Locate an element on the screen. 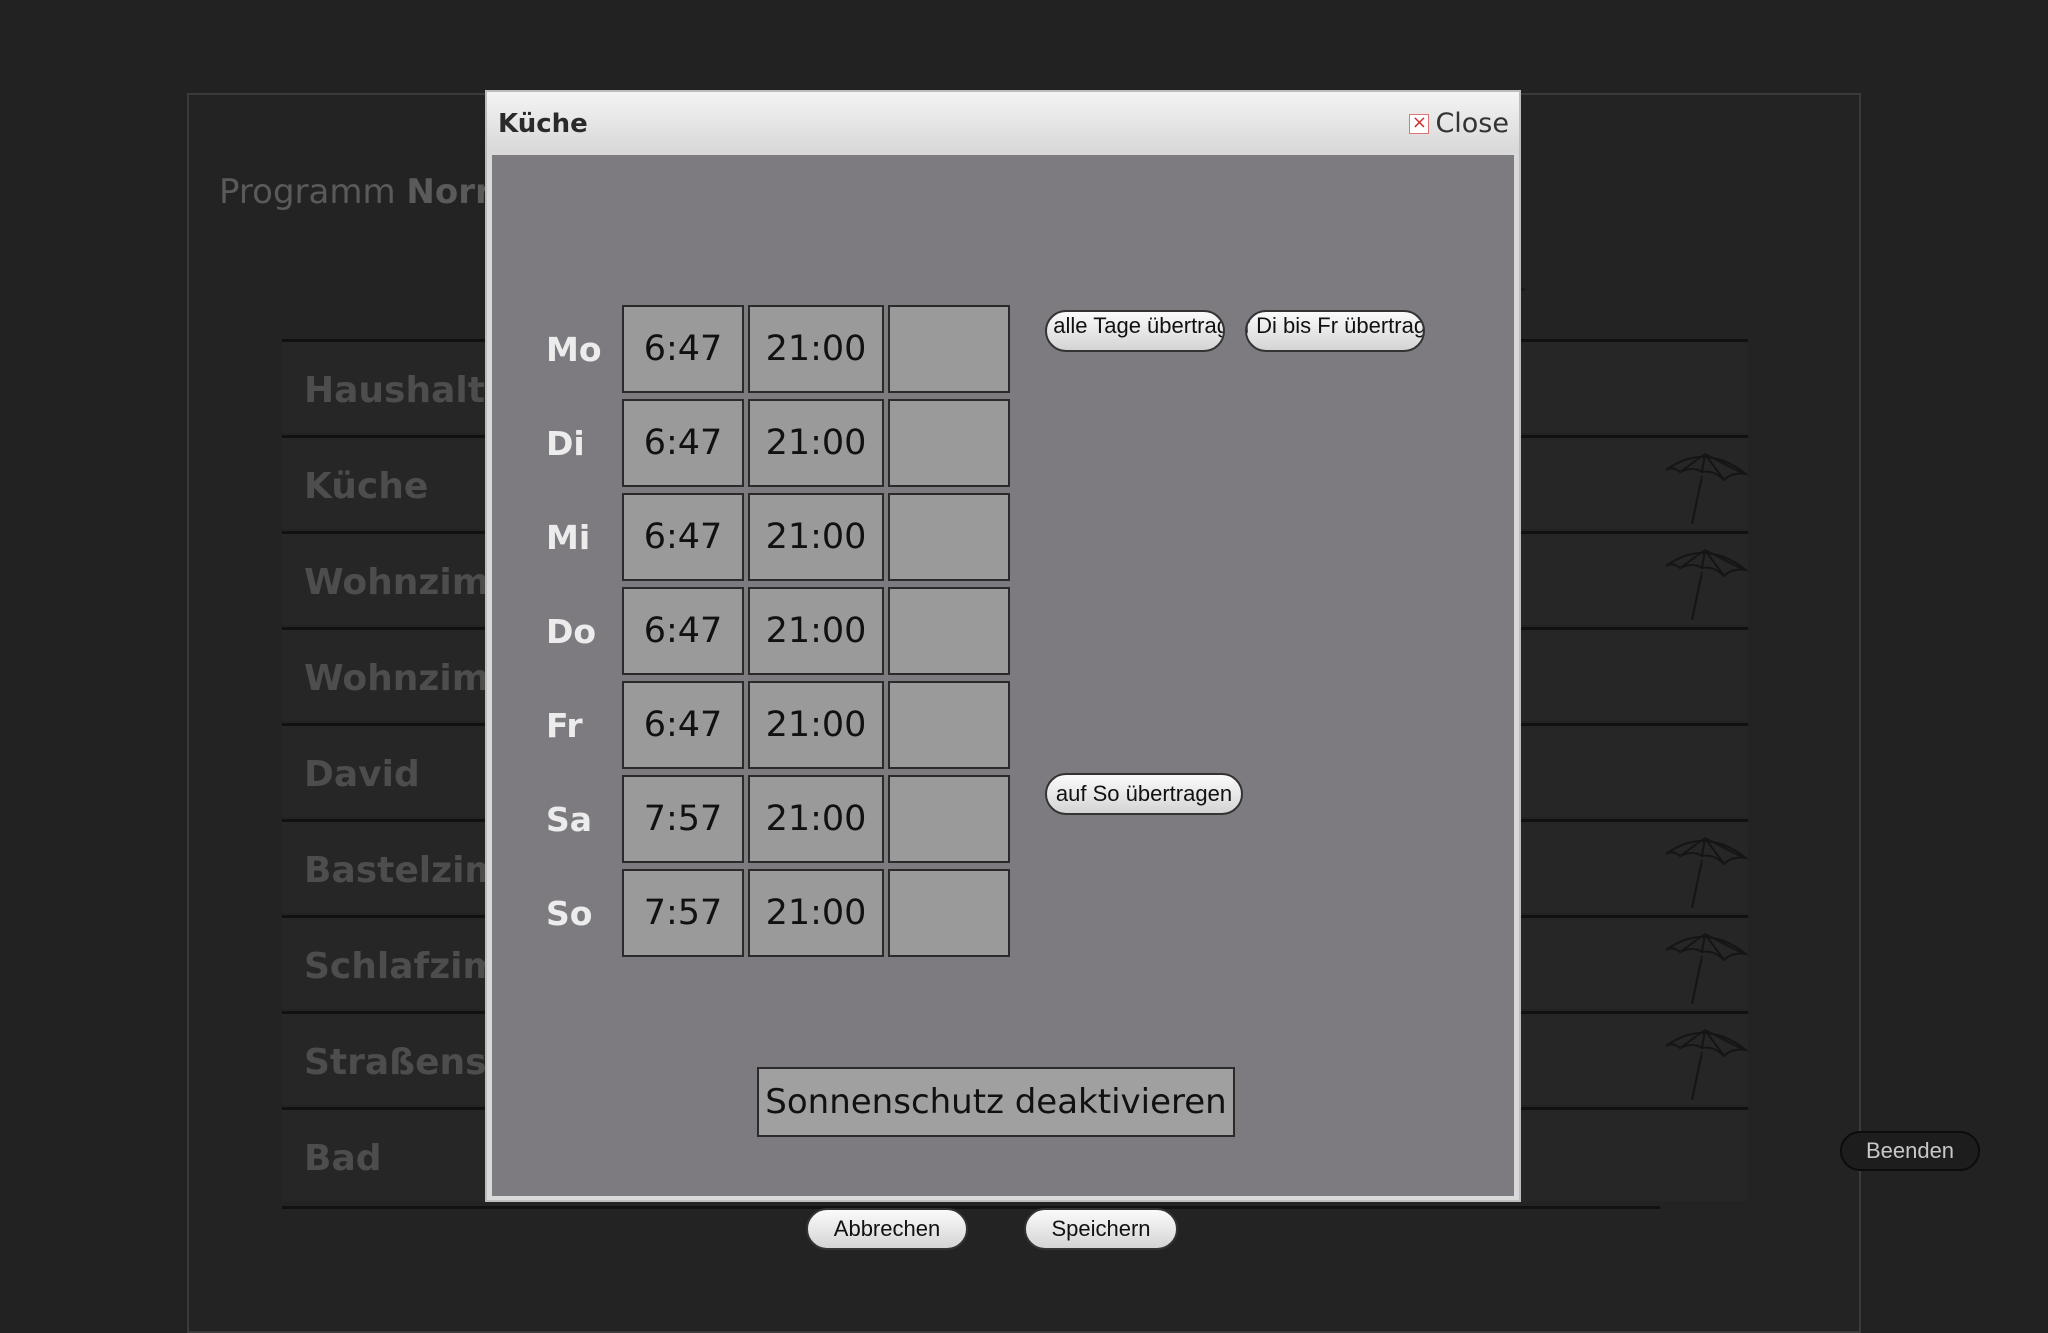 This screenshot has width=2048, height=1333. day-label: Mo is located at coordinates (574, 349).